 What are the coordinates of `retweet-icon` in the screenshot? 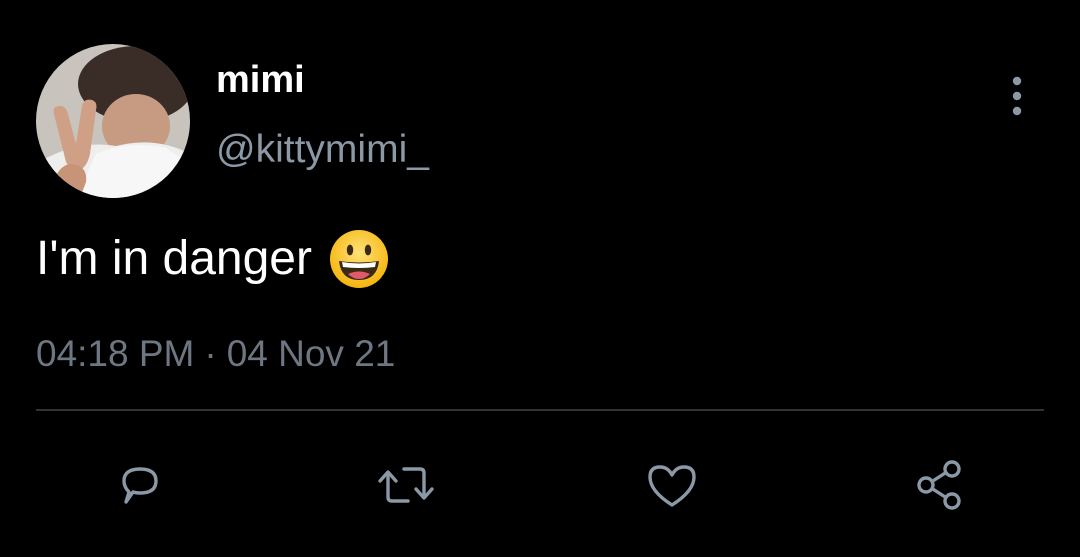 It's located at (406, 485).